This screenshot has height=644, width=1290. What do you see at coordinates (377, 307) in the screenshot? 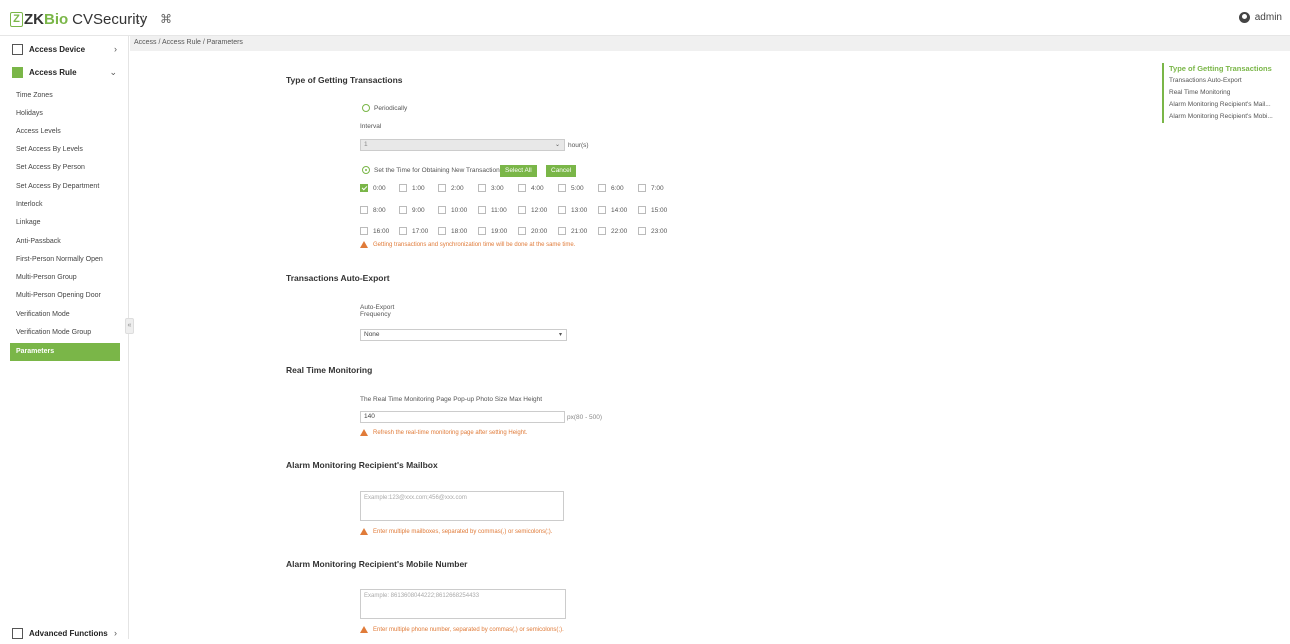
I see `auto-export-label: Auto-Export` at bounding box center [377, 307].